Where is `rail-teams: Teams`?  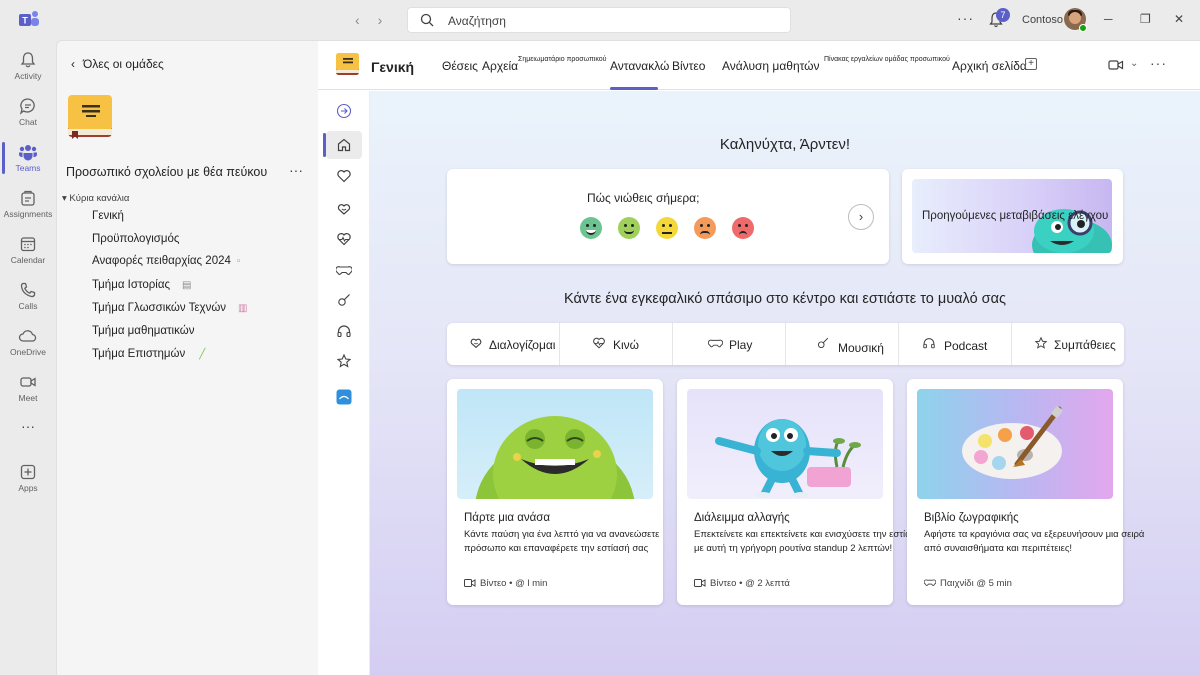 rail-teams: Teams is located at coordinates (28, 161).